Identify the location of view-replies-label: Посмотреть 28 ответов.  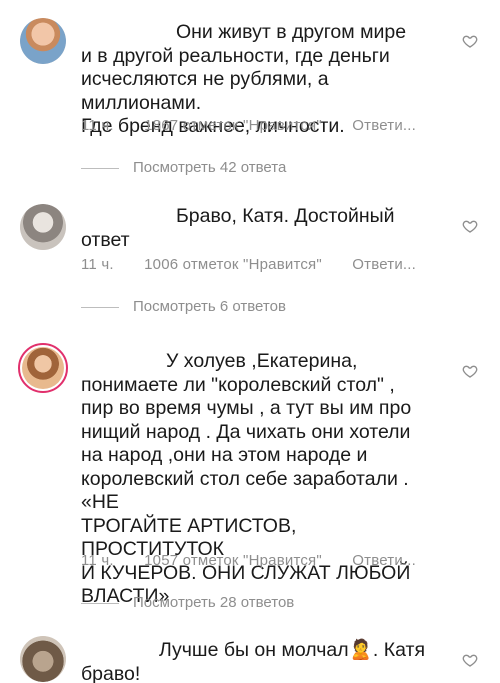
(213, 602).